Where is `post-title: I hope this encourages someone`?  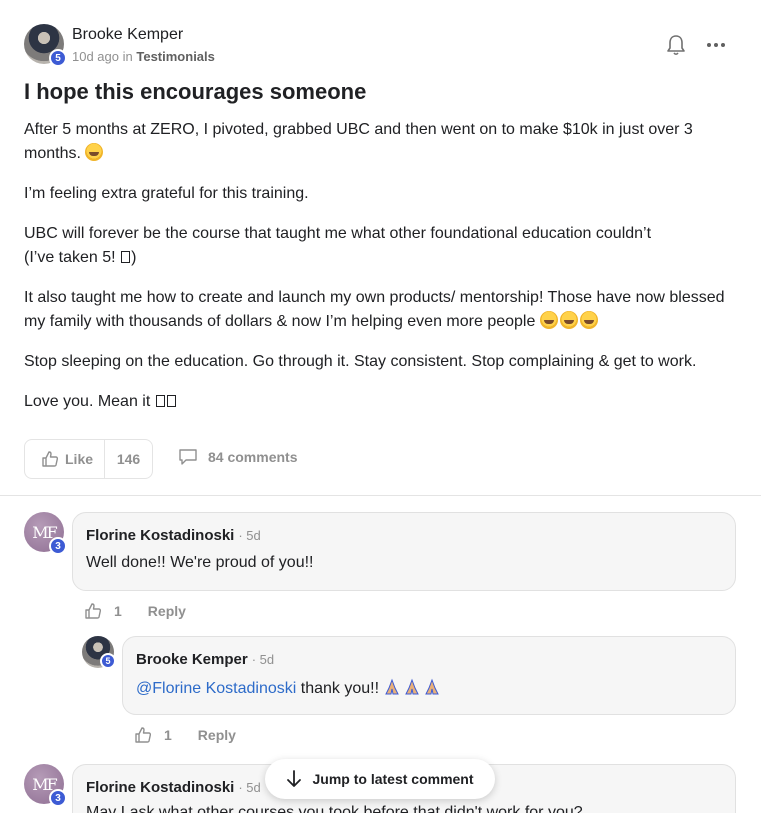 post-title: I hope this encourages someone is located at coordinates (195, 91).